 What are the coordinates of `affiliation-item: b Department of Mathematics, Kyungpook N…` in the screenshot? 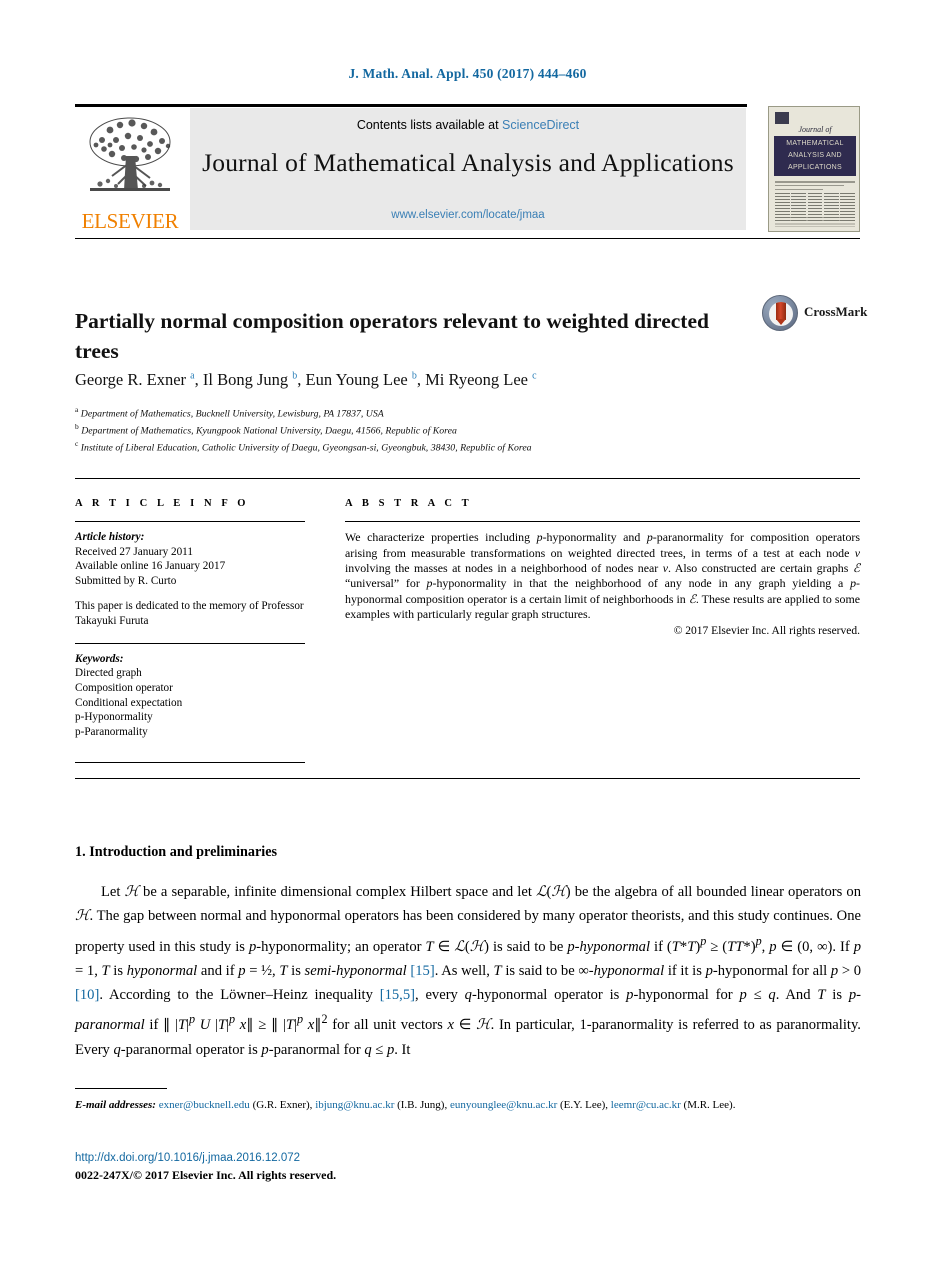 It's located at (395, 429).